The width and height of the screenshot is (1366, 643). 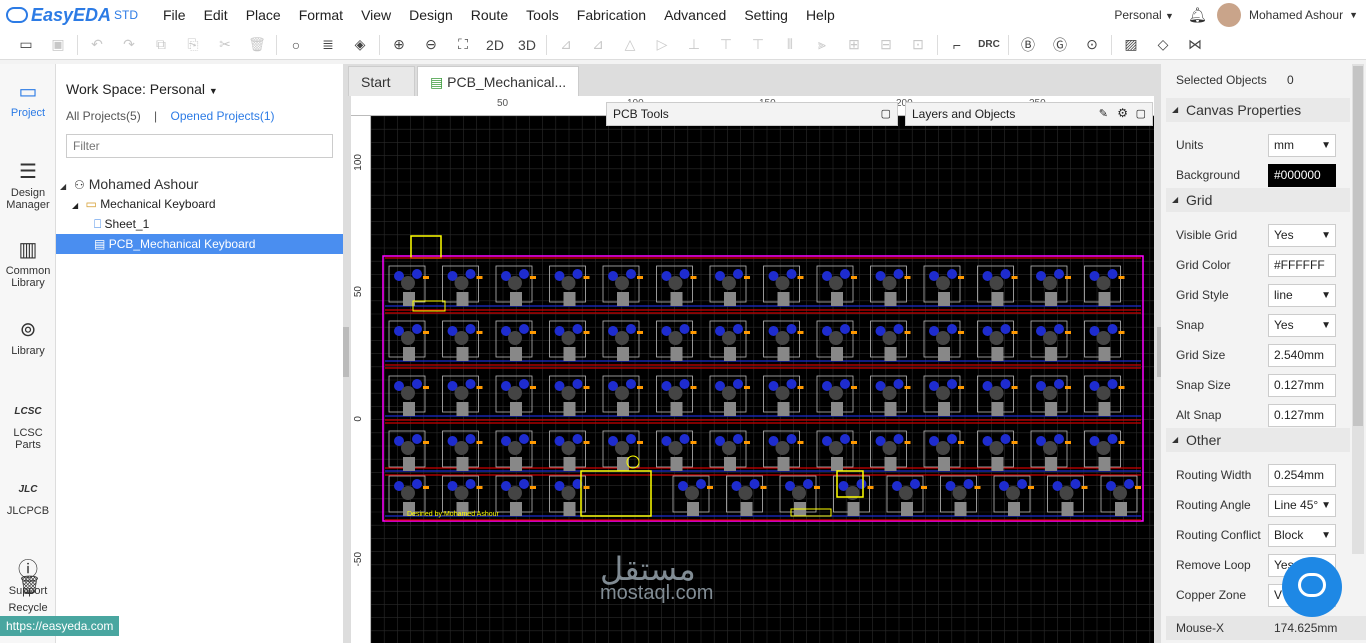 I want to click on eraser-icon: ◈, so click(x=360, y=45).